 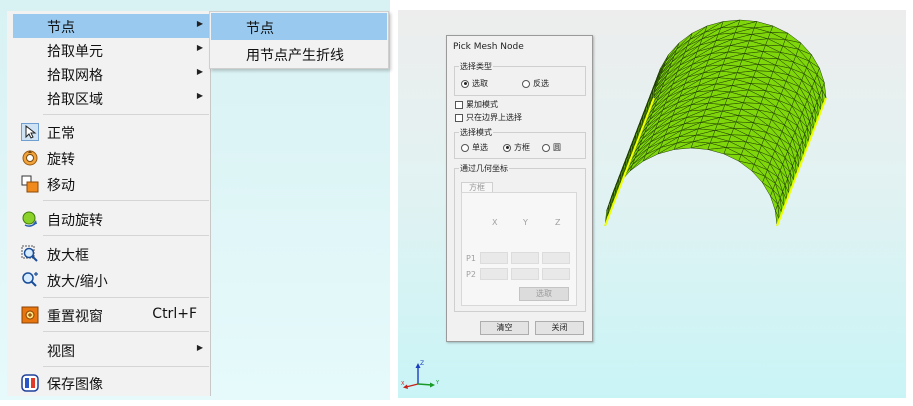 I want to click on checkbox-boundary-only: 只在边界上选择, so click(x=488, y=117).